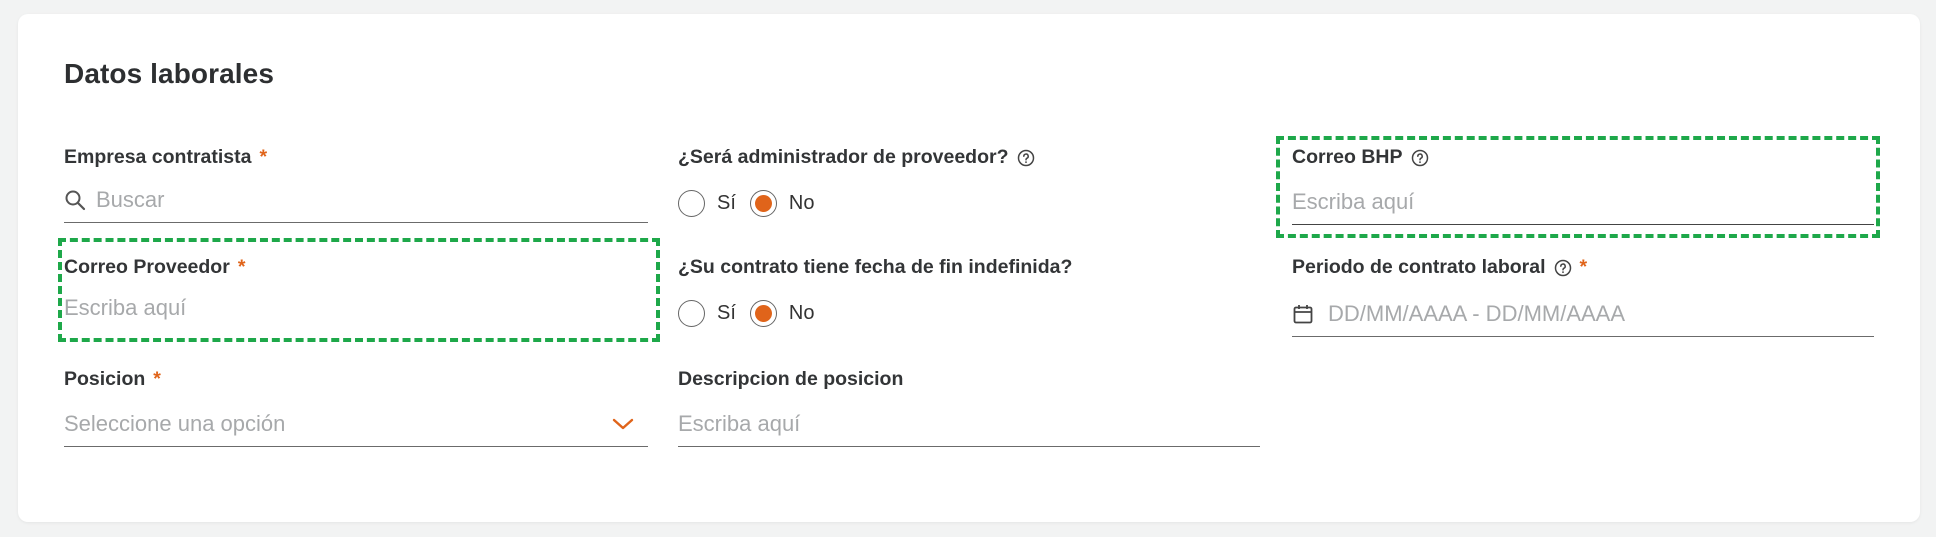 The width and height of the screenshot is (1936, 537). What do you see at coordinates (169, 73) in the screenshot?
I see `section-title: Datos laborales` at bounding box center [169, 73].